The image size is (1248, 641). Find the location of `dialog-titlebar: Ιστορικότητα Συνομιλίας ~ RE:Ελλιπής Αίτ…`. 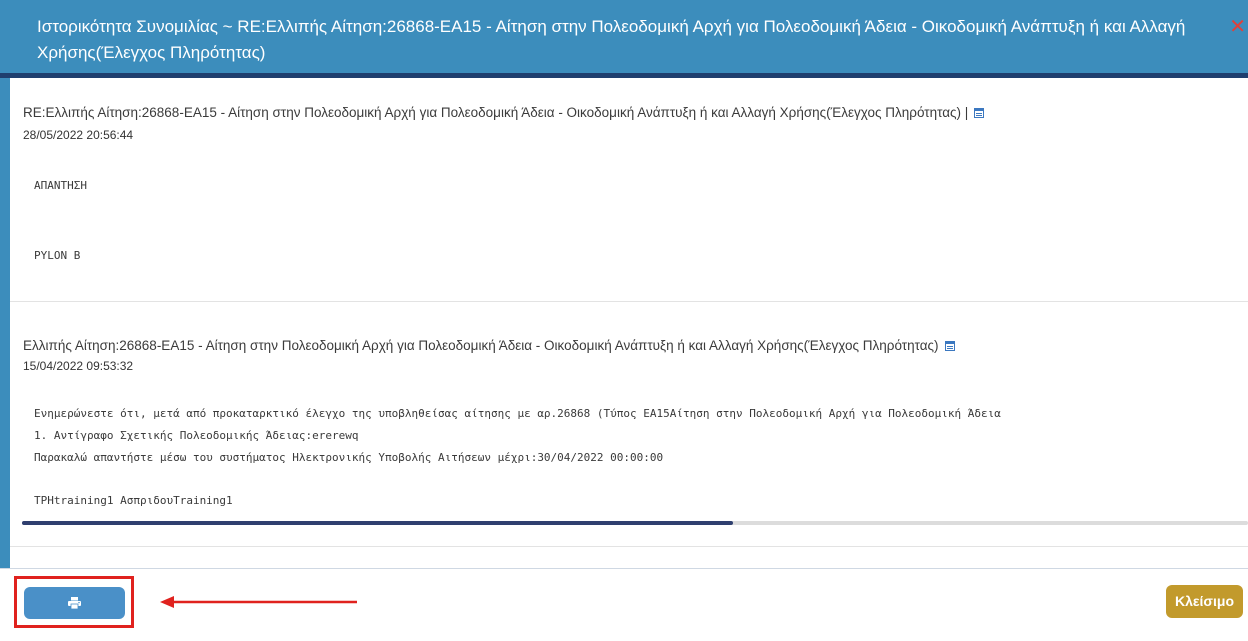

dialog-titlebar: Ιστορικότητα Συνομιλίας ~ RE:Ελλιπής Αίτ… is located at coordinates (624, 39).